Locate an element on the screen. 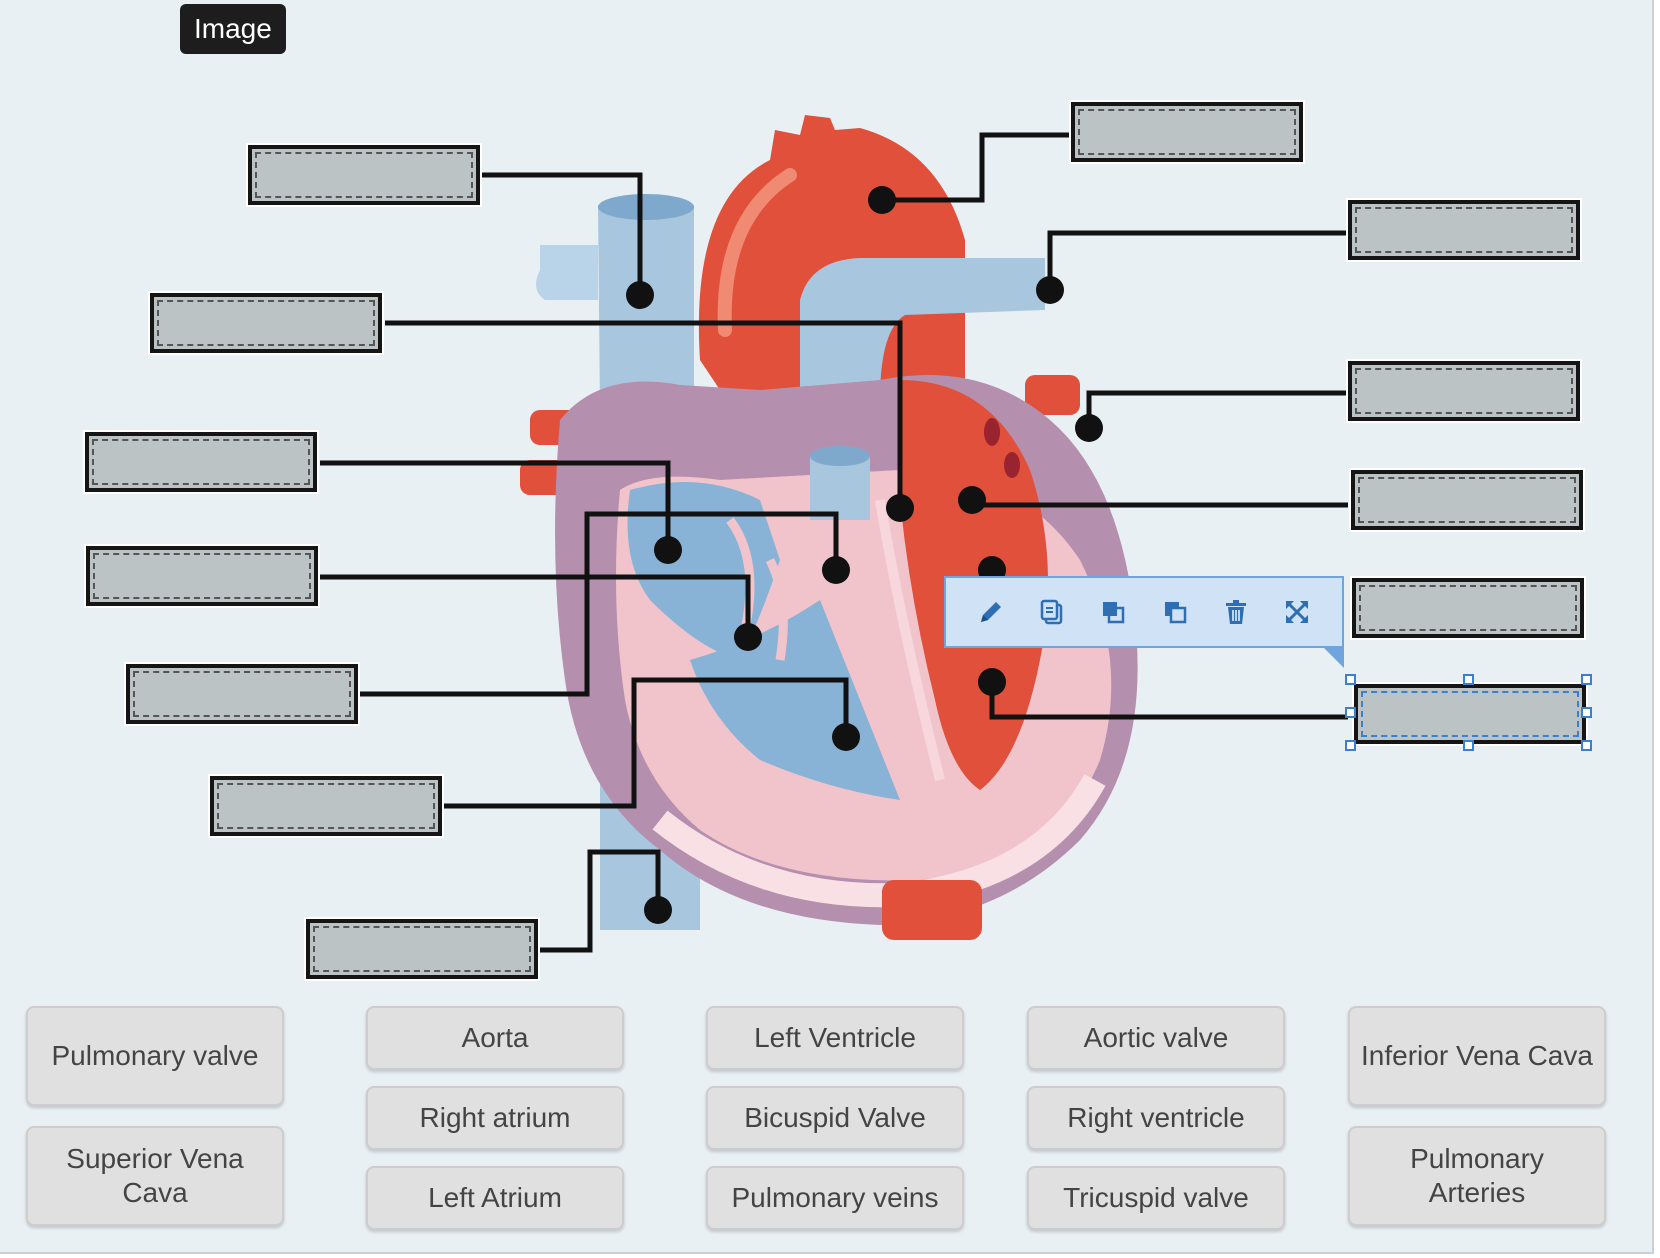  bring-front-icon is located at coordinates (1113, 612).